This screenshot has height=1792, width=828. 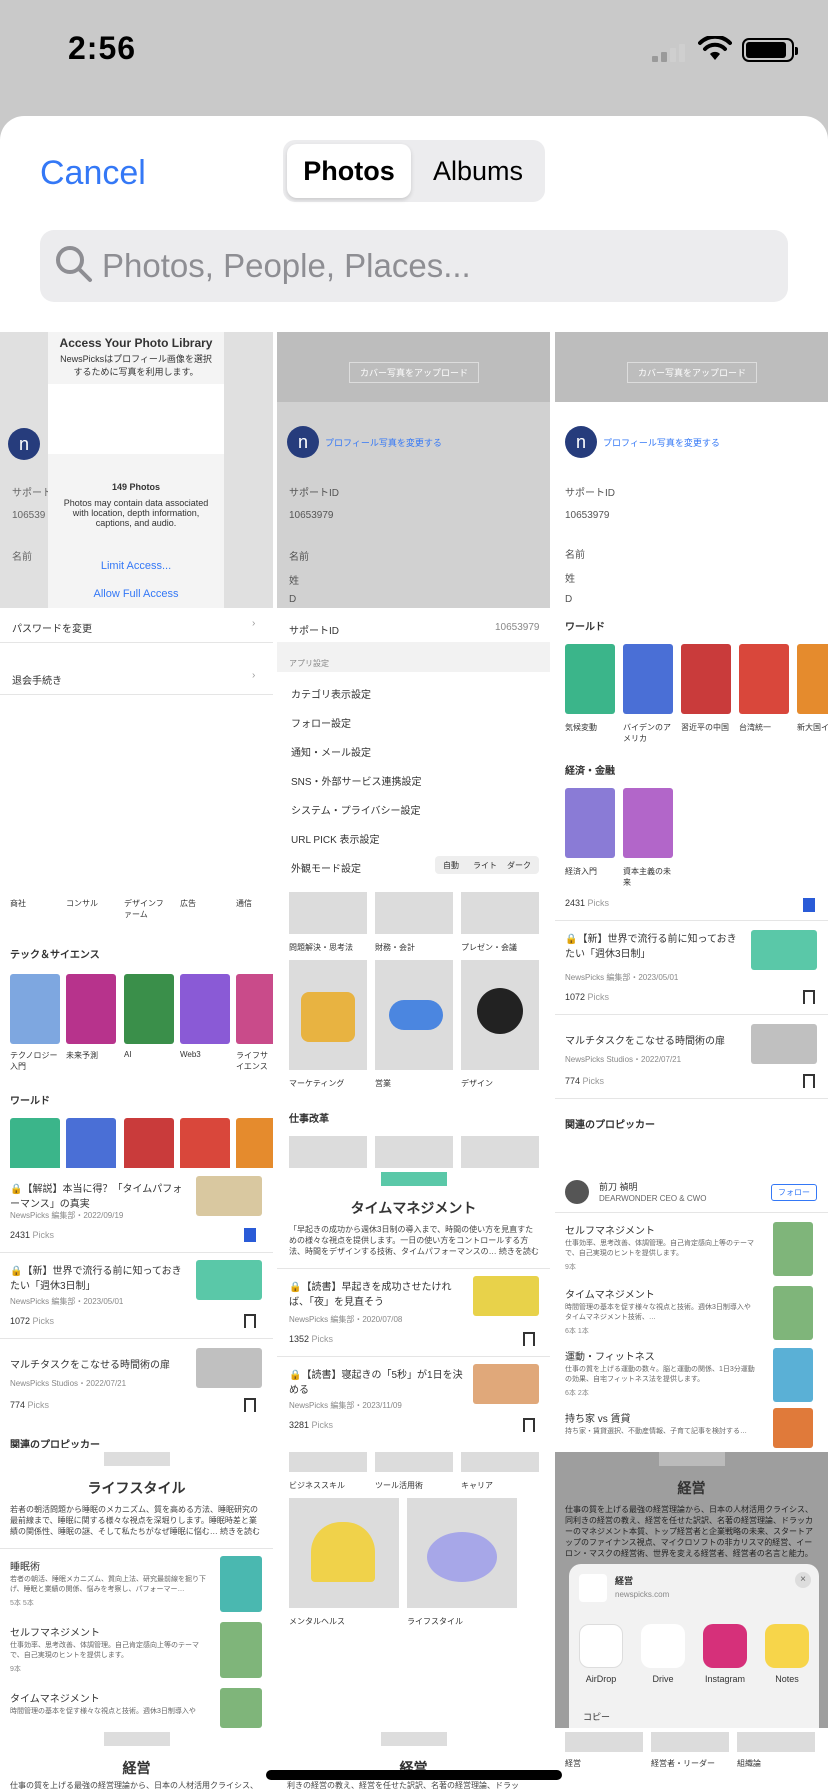 I want to click on tab-albums: Albums, so click(x=478, y=171).